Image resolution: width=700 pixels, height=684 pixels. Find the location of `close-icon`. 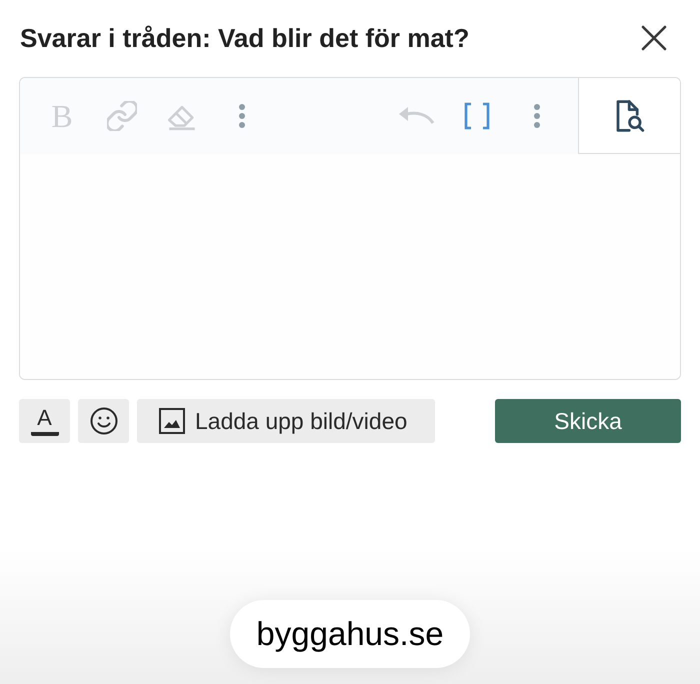

close-icon is located at coordinates (654, 38).